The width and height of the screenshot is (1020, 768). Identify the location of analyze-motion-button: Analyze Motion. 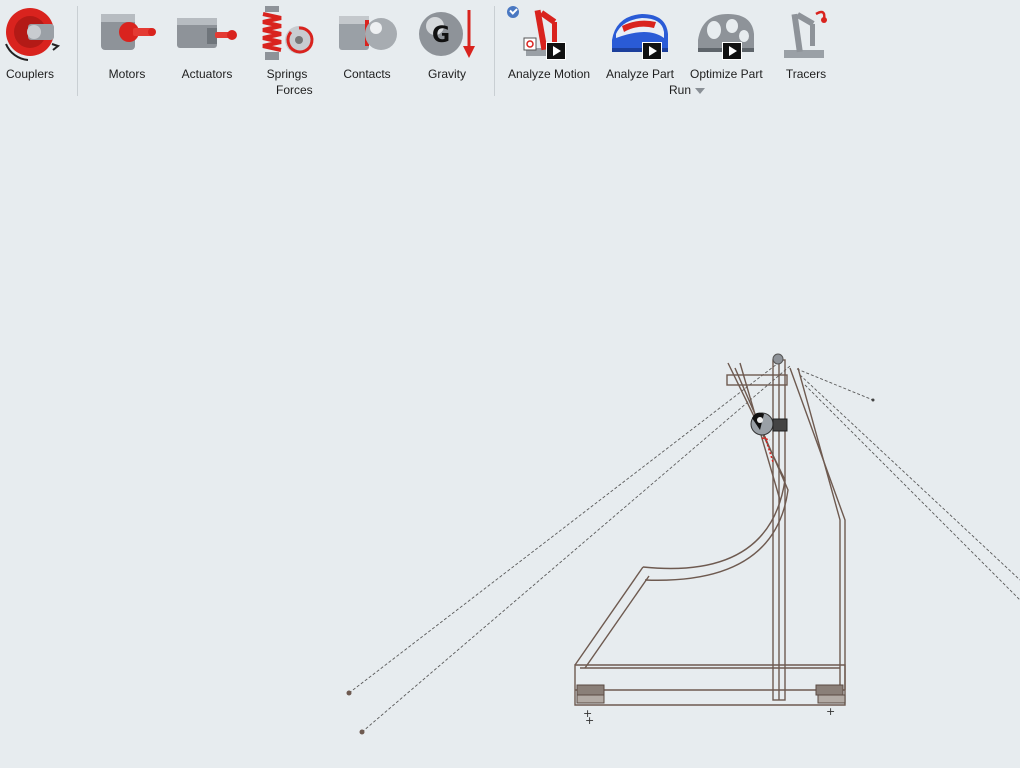
(549, 41).